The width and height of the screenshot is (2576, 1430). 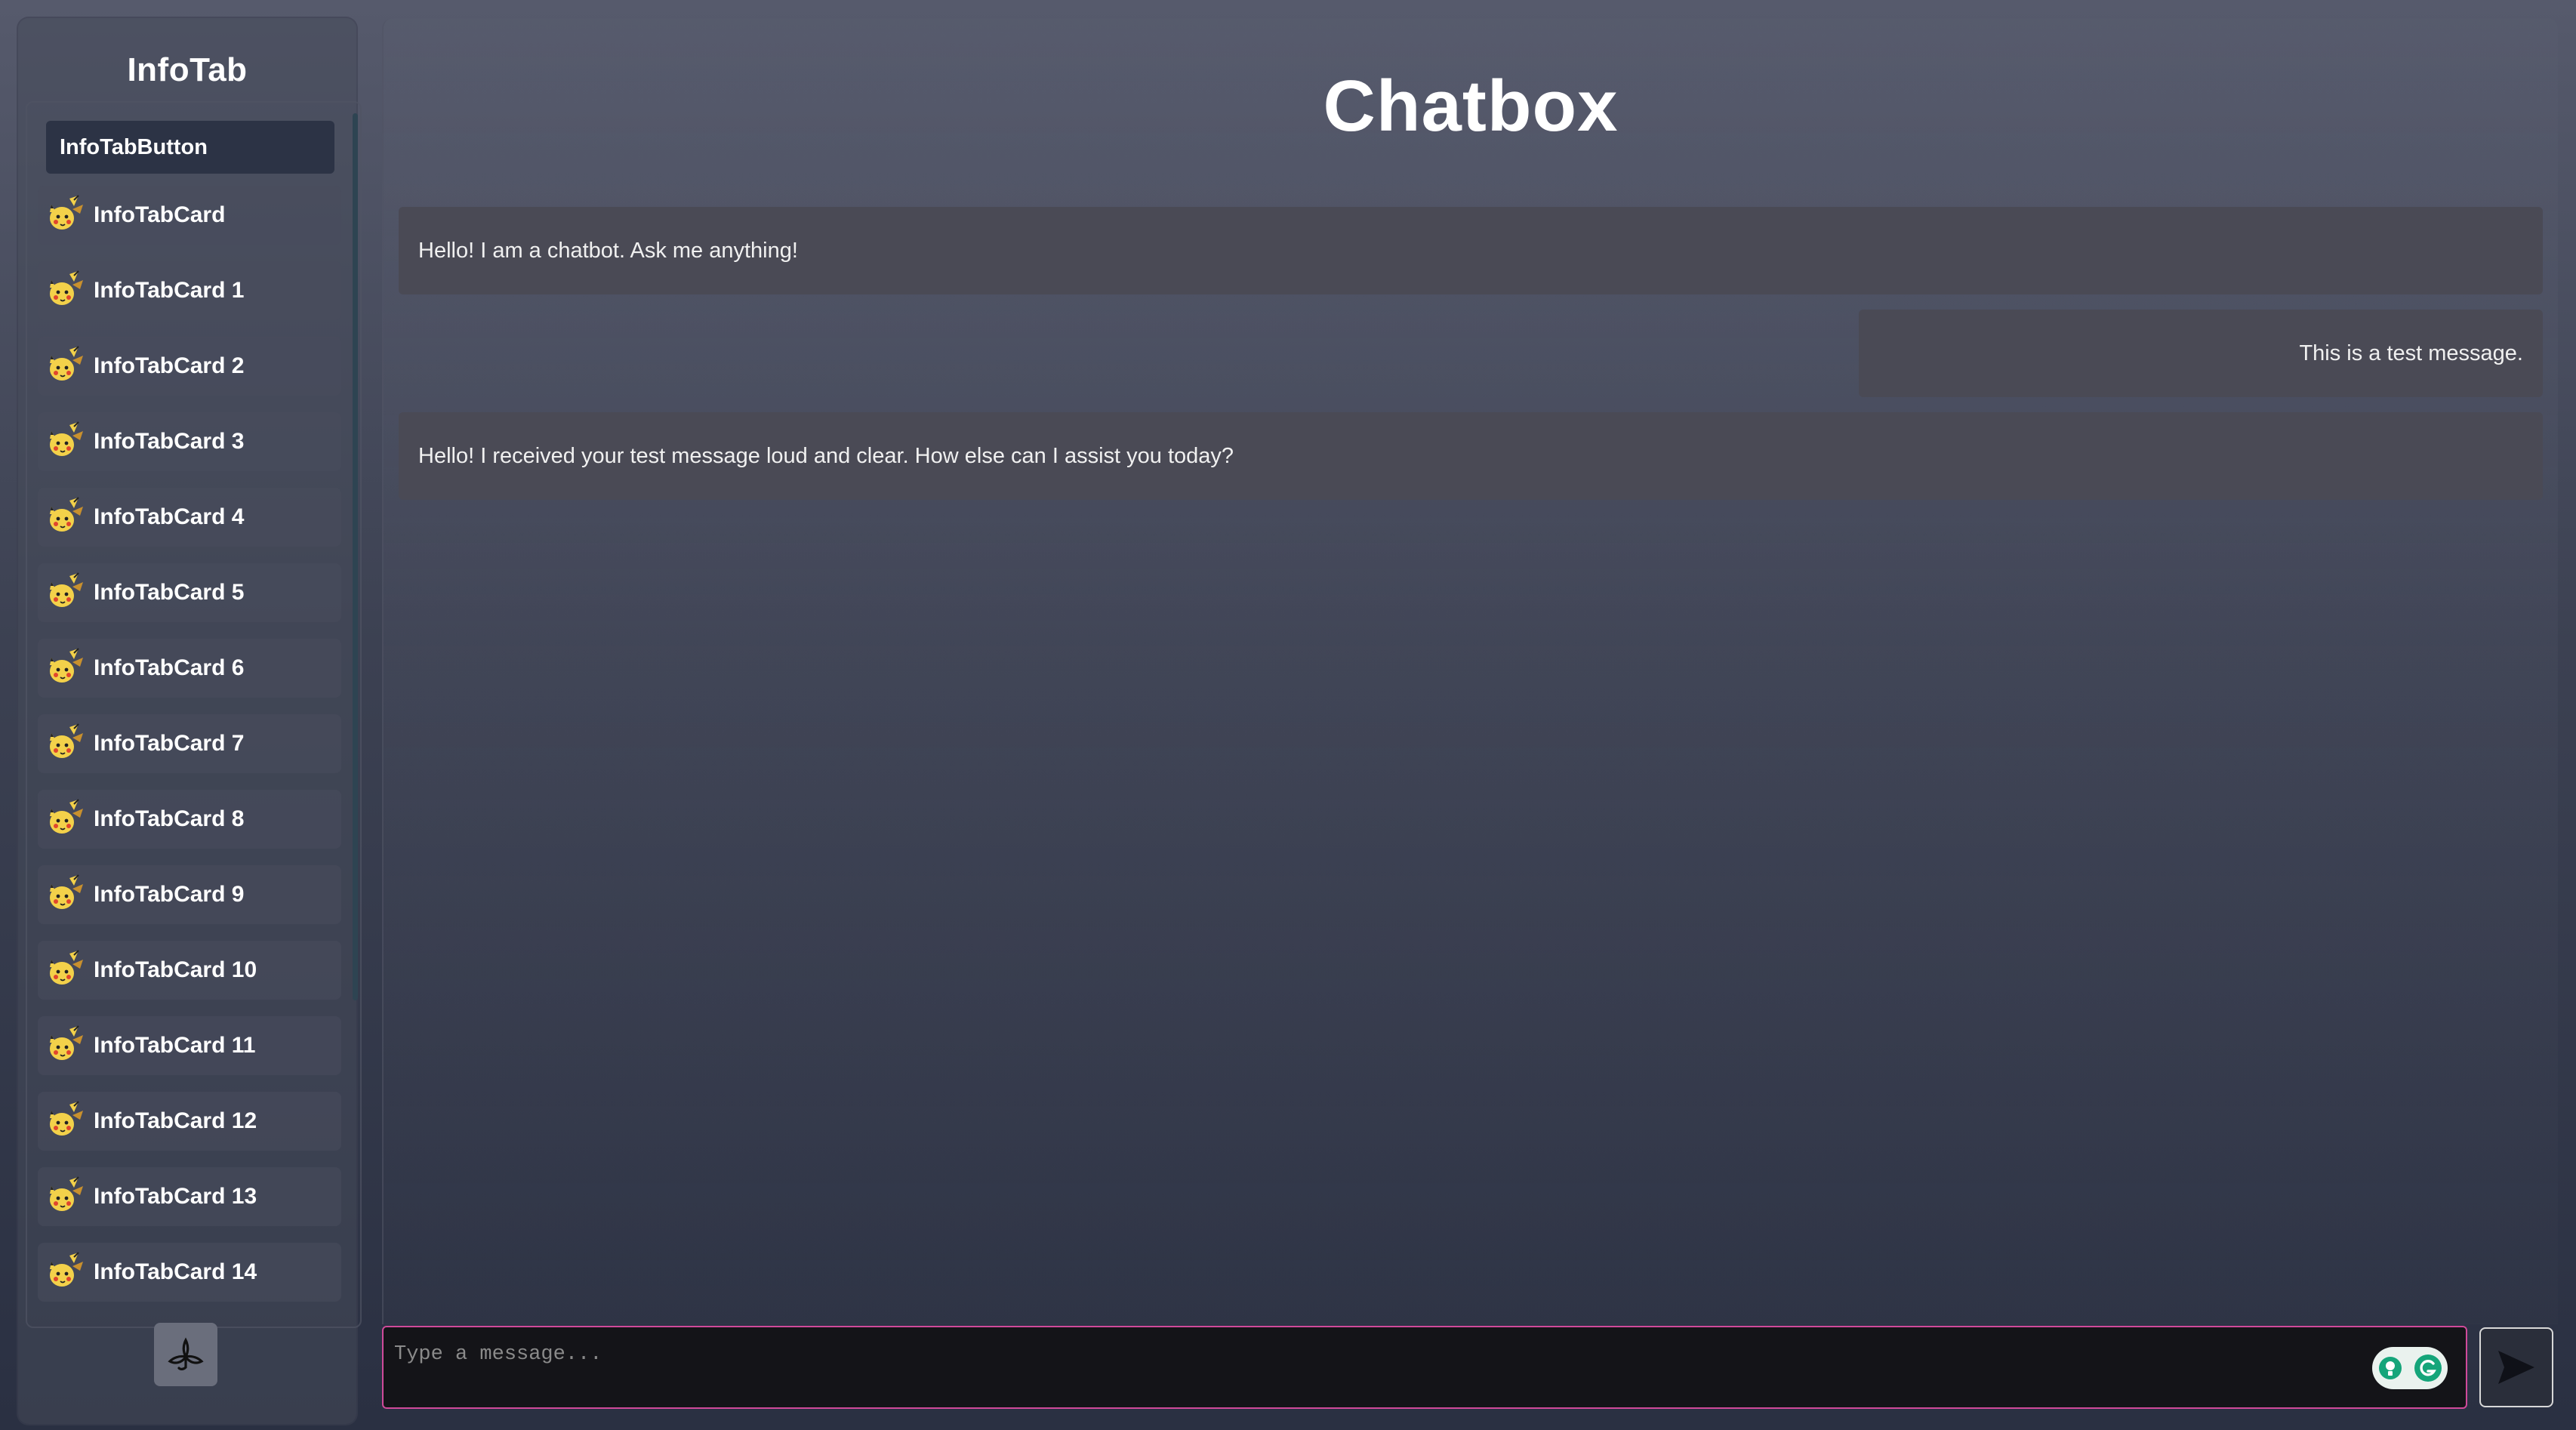 I want to click on infotab-button: InfoTabButton, so click(x=190, y=147).